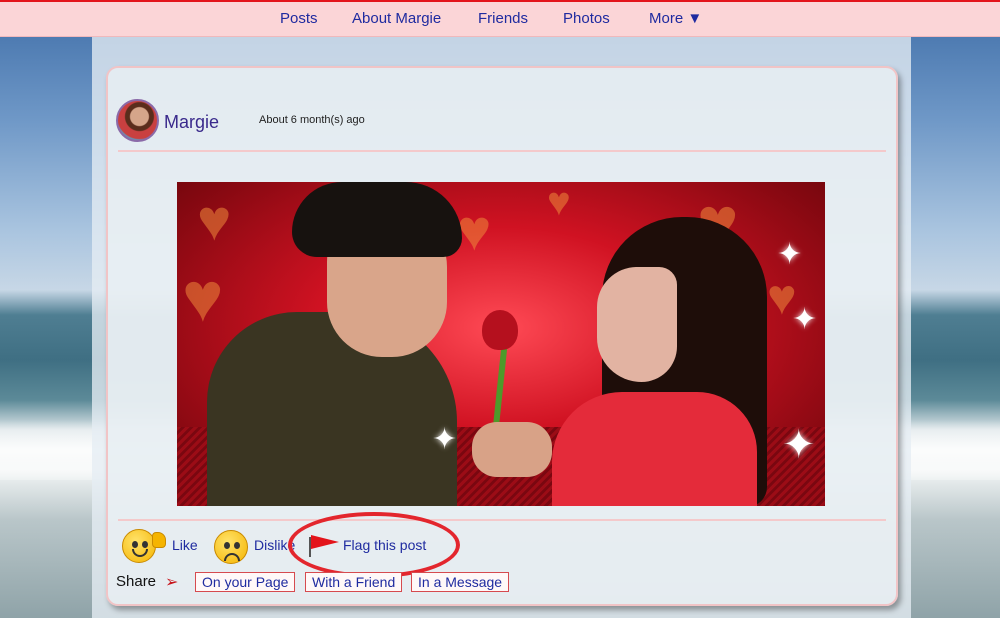 This screenshot has height=618, width=1000. Describe the element at coordinates (159, 540) in the screenshot. I see `thumbs-up-icon` at that location.